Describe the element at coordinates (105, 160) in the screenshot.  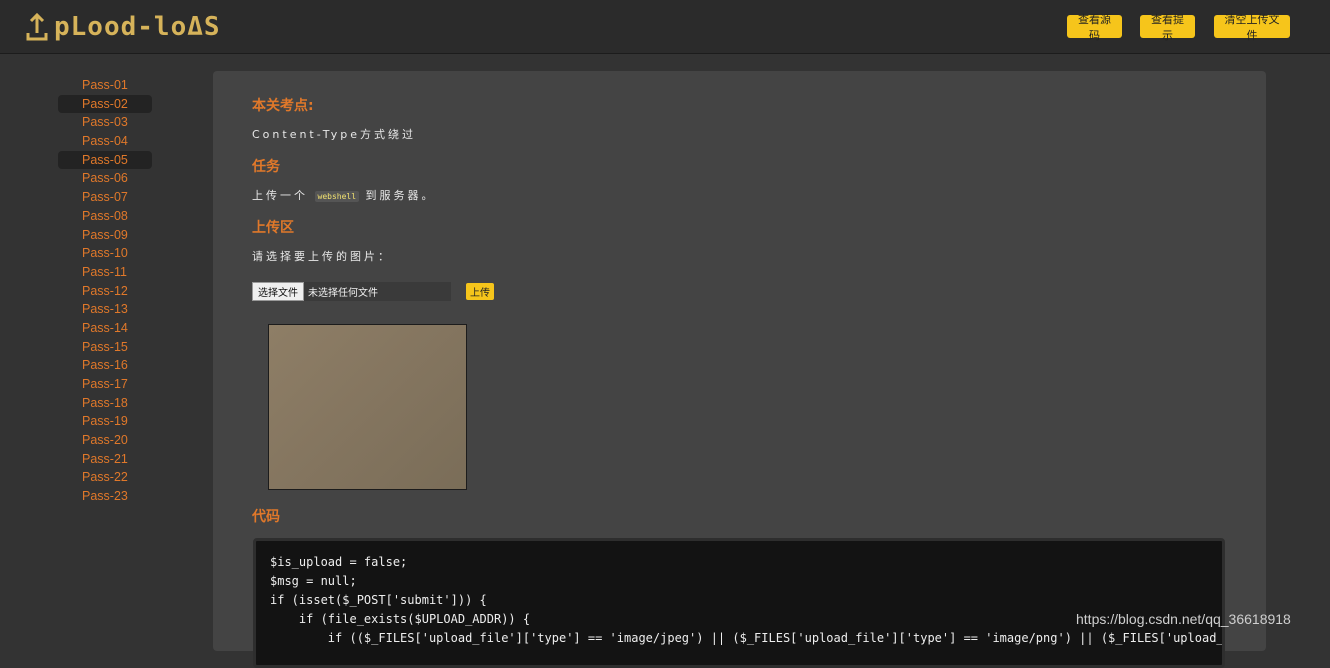
I see `sidebar-item-pass-05: Pass-05` at that location.